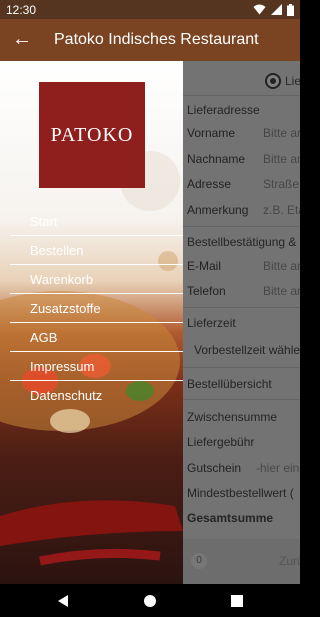 The height and width of the screenshot is (617, 320). I want to click on home-nav-icon, so click(150, 601).